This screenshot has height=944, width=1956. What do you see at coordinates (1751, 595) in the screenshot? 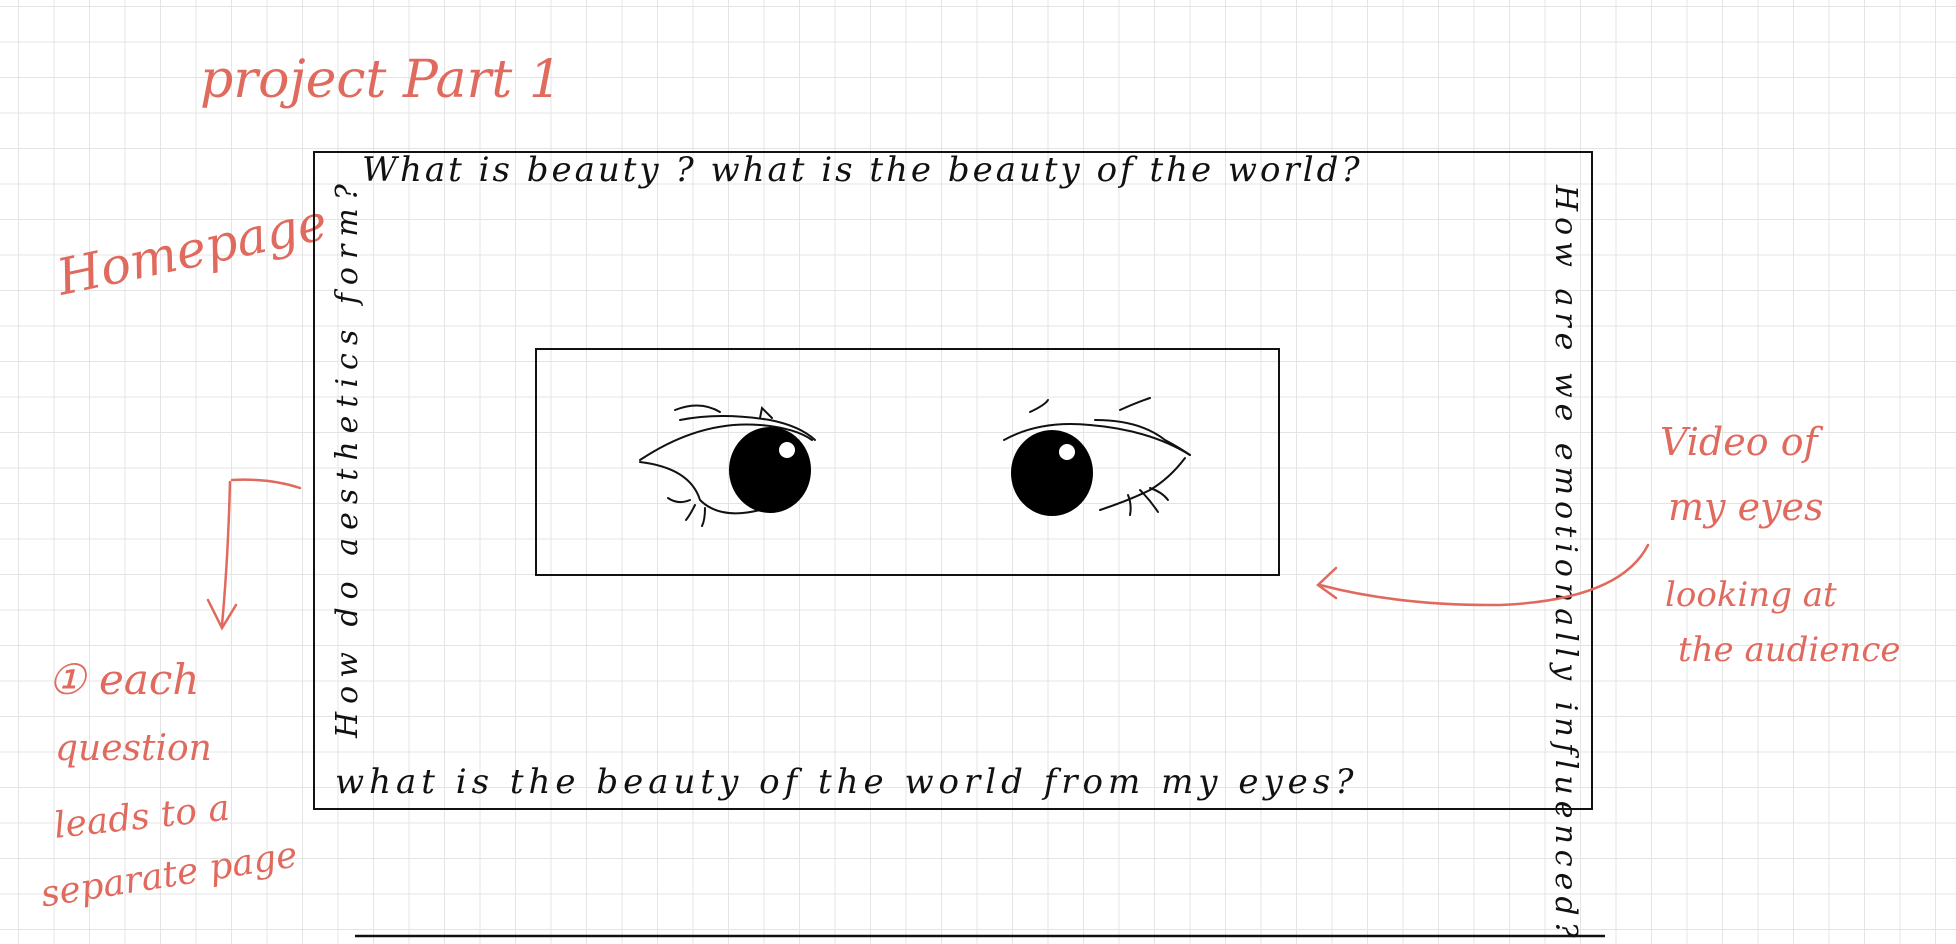
I see `video-note-line3: looking at` at bounding box center [1751, 595].